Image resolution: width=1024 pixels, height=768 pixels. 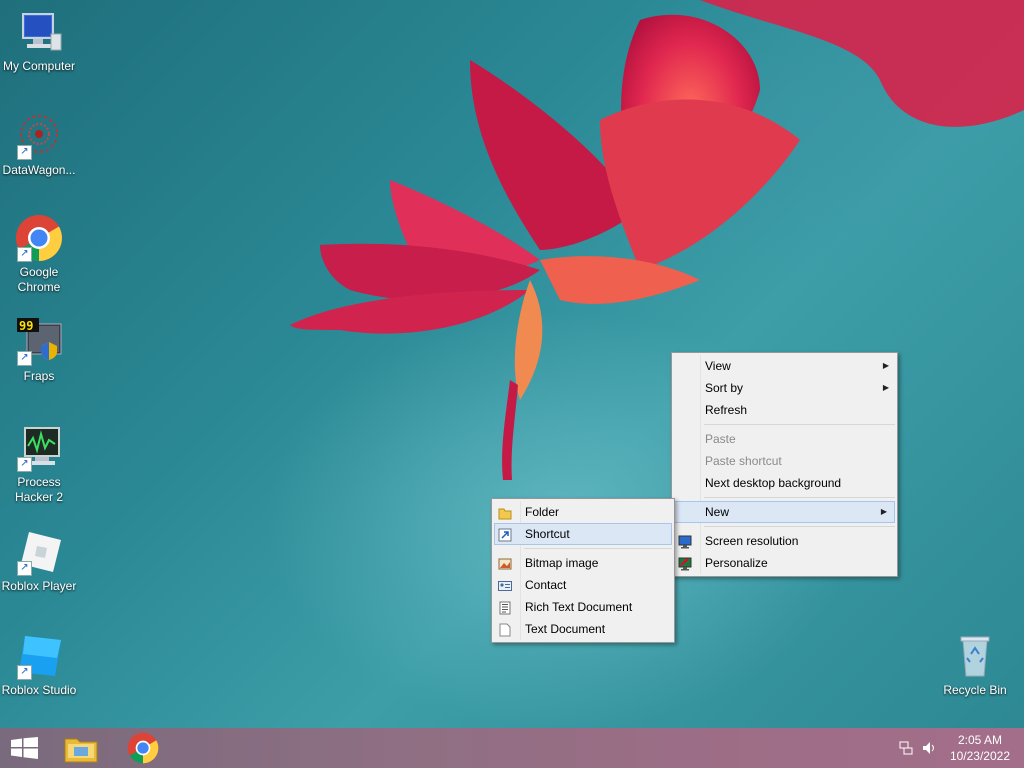 I want to click on taskbar: 2:05 AM 10/23/2022, so click(x=512, y=748).